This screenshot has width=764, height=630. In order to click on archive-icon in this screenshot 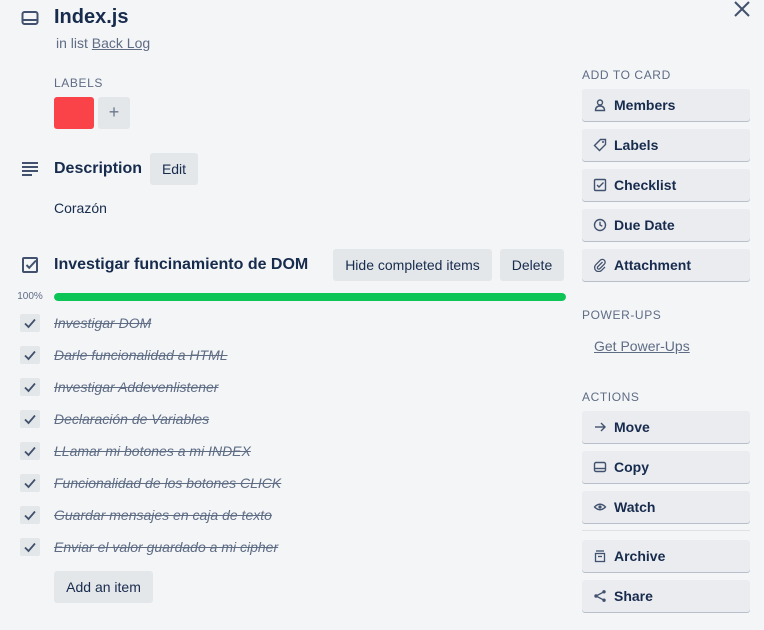, I will do `click(600, 556)`.